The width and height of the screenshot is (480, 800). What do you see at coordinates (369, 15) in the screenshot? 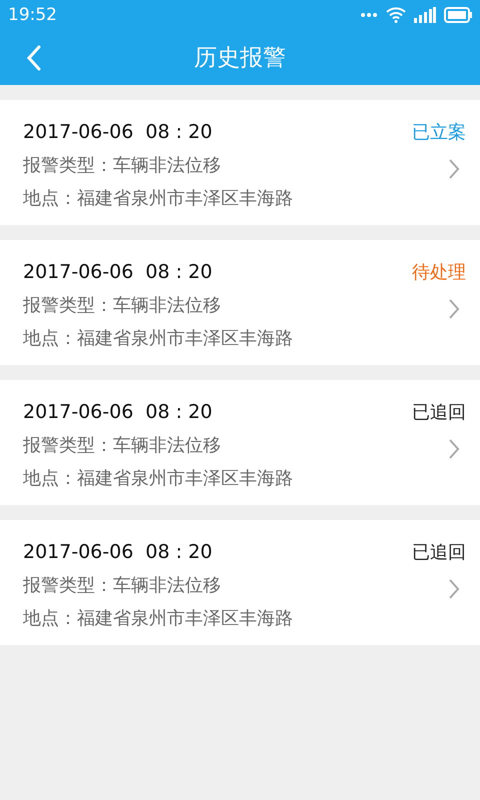
I see `more-icon` at bounding box center [369, 15].